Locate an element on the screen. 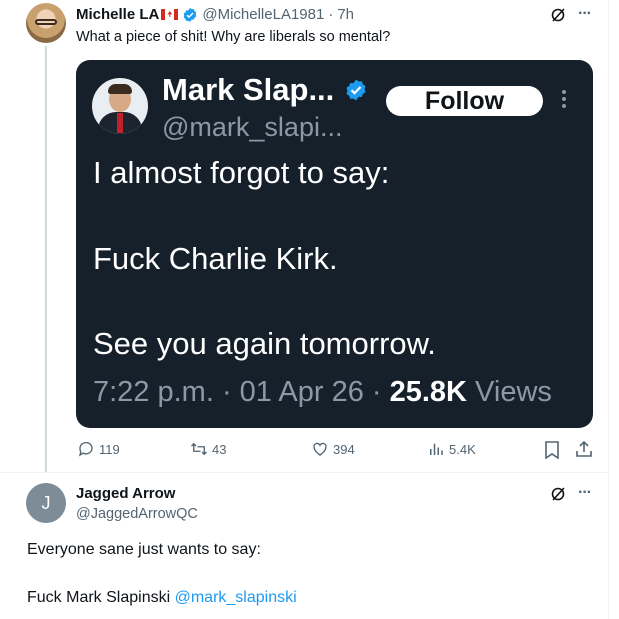 This screenshot has width=619, height=619. canada-flag-icon is located at coordinates (170, 14).